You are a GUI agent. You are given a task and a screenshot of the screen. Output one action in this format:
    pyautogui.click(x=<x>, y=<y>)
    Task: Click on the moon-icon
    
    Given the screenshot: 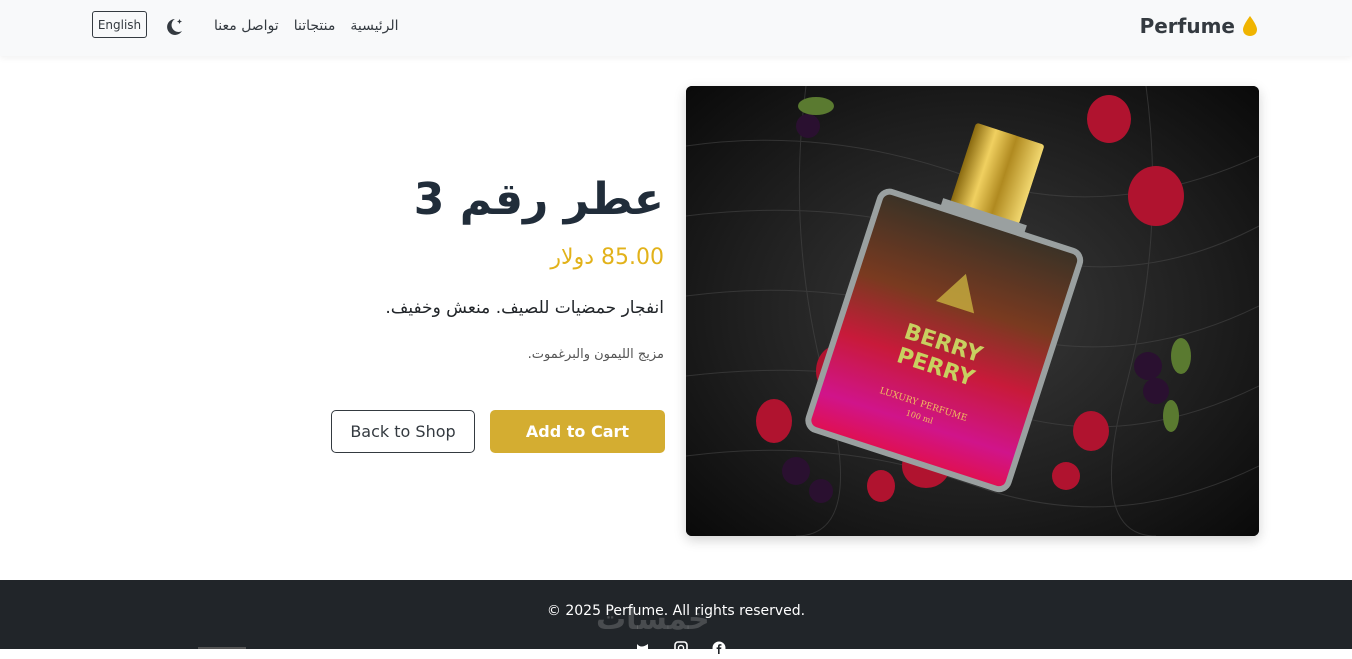 What is the action you would take?
    pyautogui.click(x=174, y=27)
    